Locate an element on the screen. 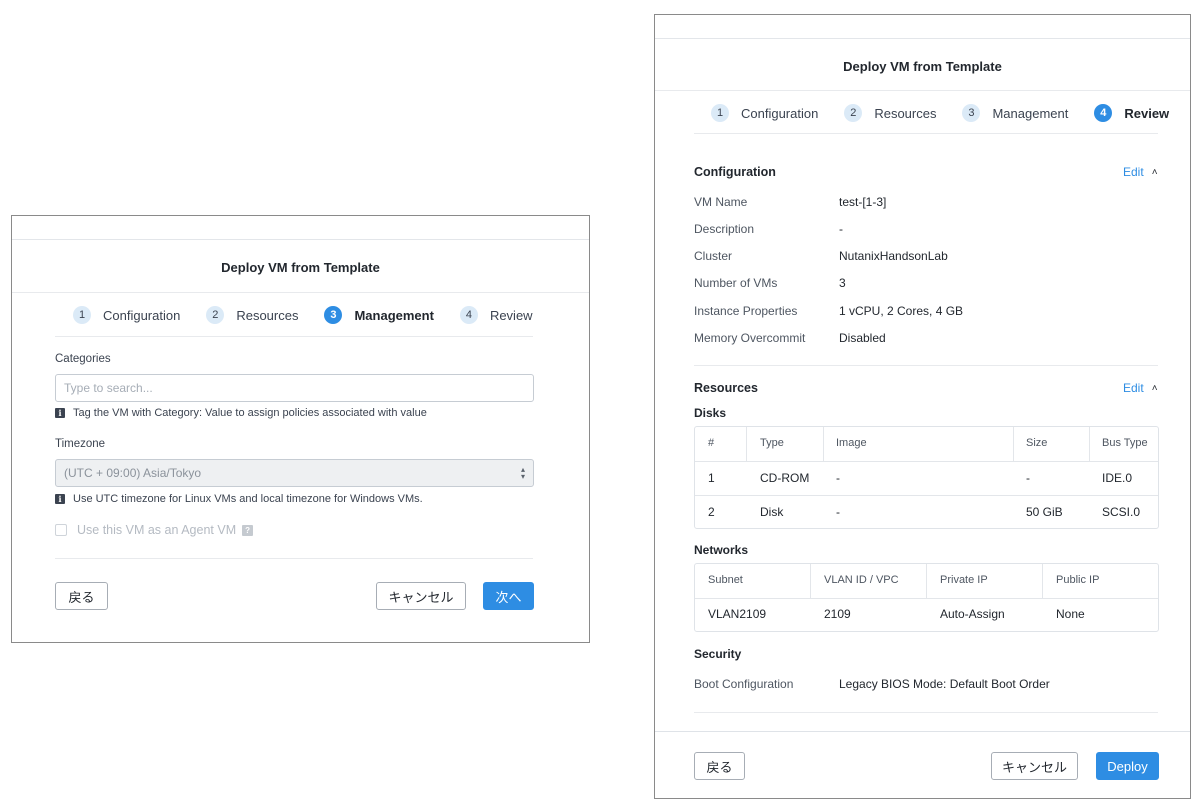  next-button: 次へ is located at coordinates (508, 596).